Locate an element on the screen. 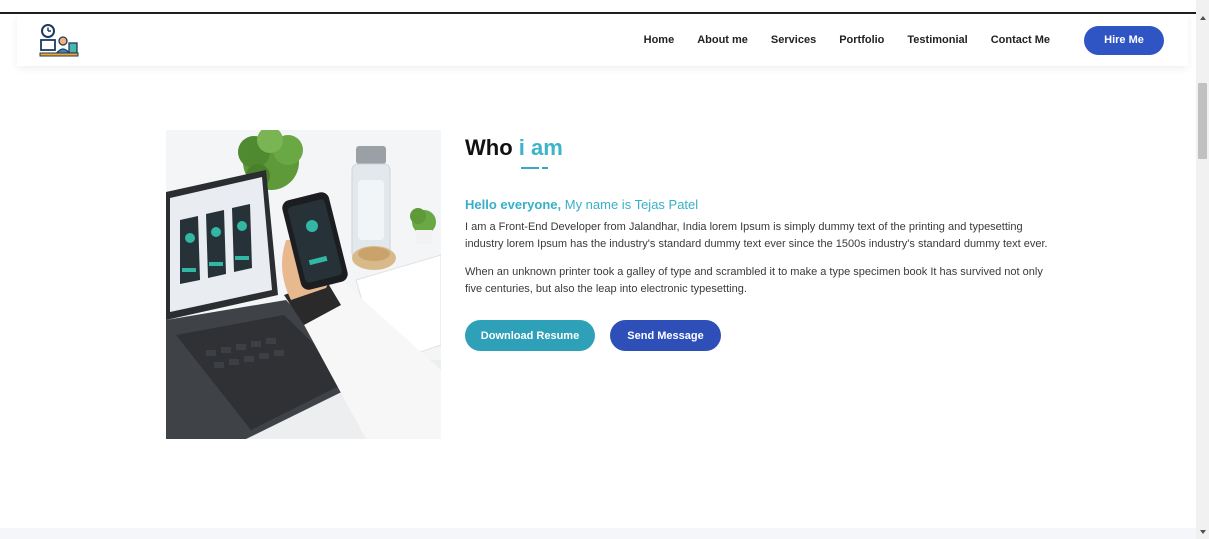 This screenshot has width=1209, height=539. about-actions: Download Resume Send Message is located at coordinates (765, 335).